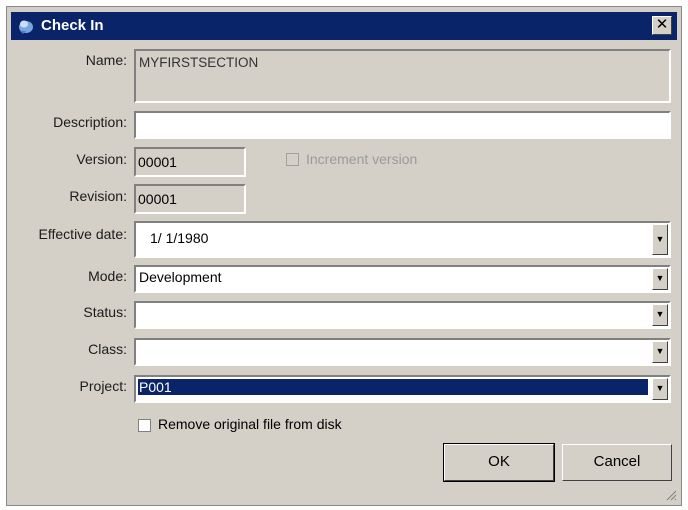 The width and height of the screenshot is (688, 510). Describe the element at coordinates (90, 122) in the screenshot. I see `description-label: Description:` at that location.